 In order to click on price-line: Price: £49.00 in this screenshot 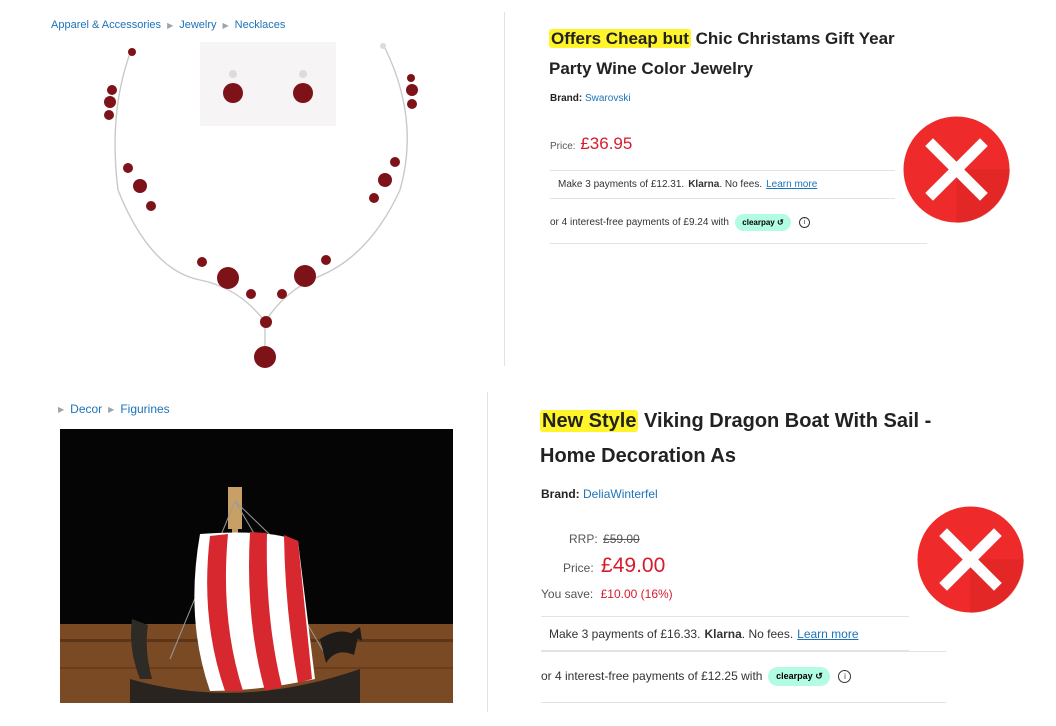, I will do `click(614, 566)`.